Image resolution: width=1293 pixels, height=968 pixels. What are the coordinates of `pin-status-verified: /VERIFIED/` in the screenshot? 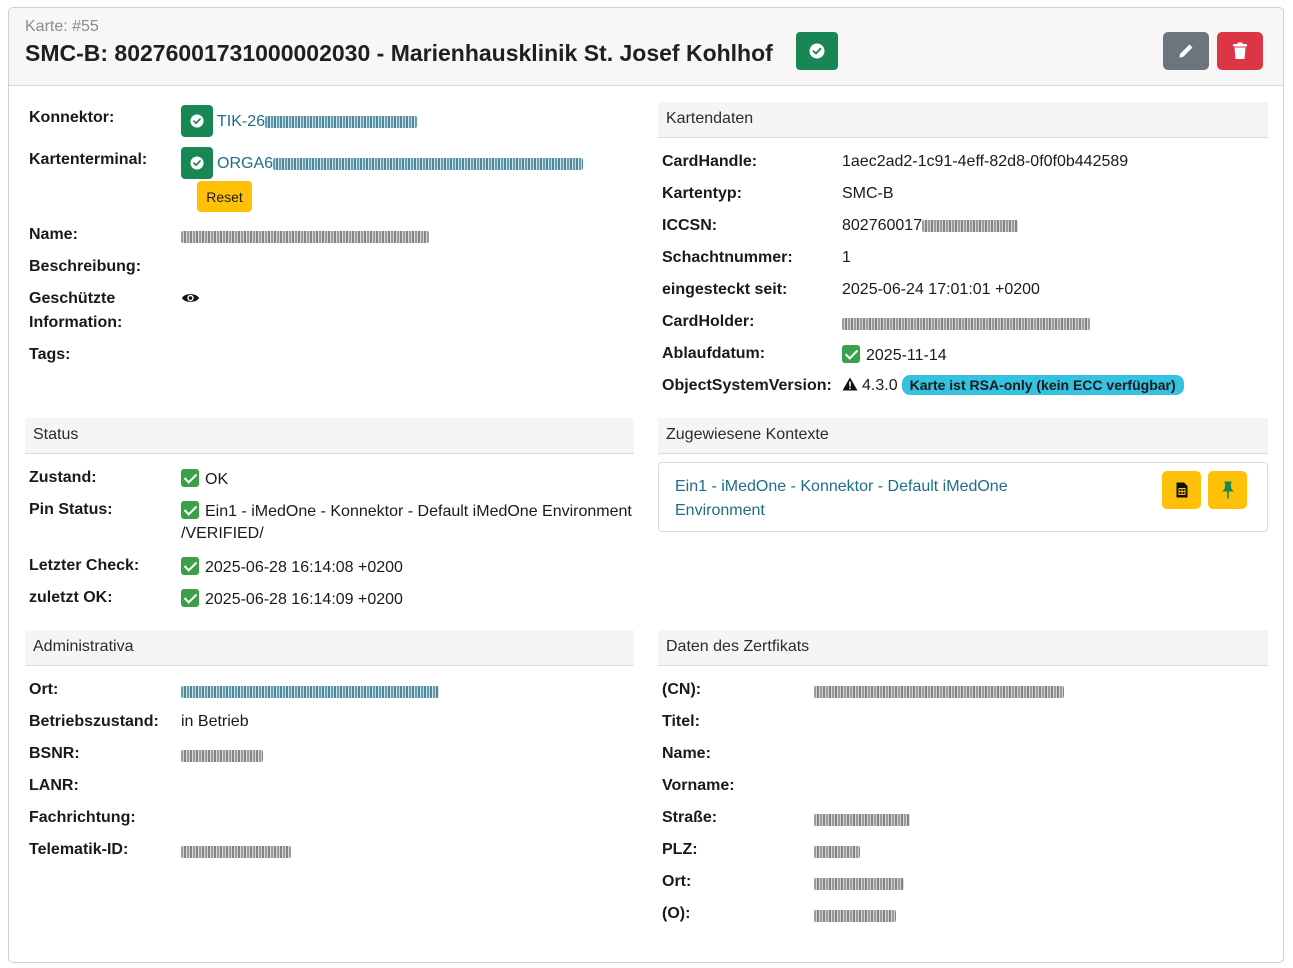 It's located at (222, 533).